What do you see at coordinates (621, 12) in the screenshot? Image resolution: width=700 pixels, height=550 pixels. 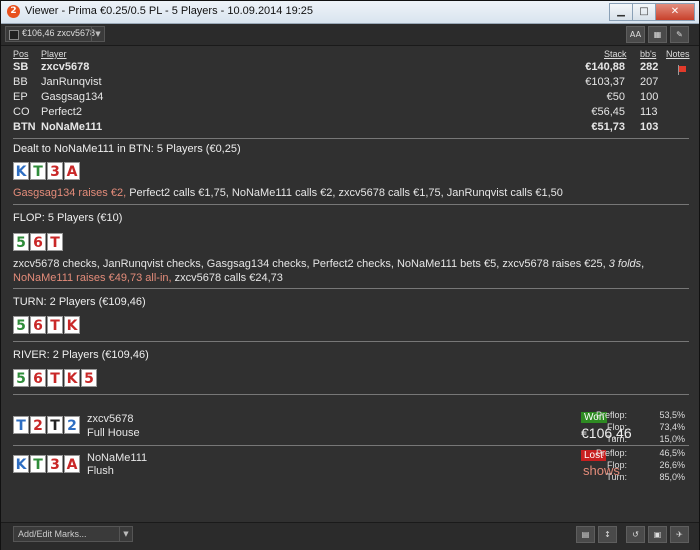 I see `minimize-button: ▁` at bounding box center [621, 12].